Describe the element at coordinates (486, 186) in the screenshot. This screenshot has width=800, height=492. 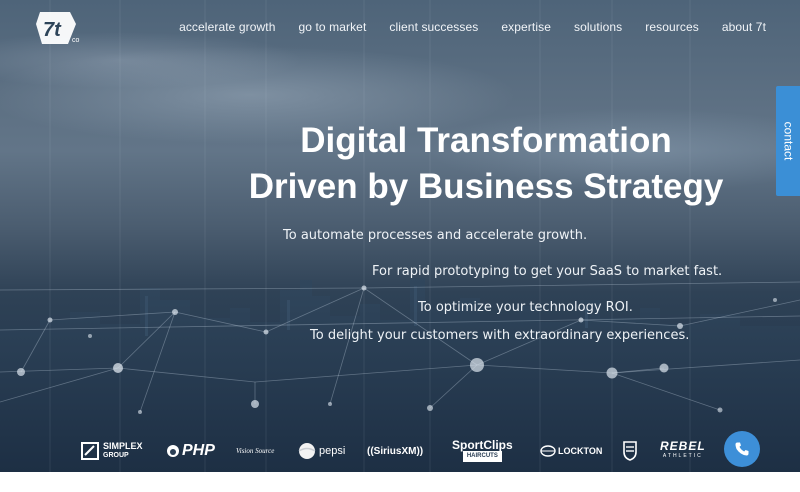
I see `headline-line-2: Driven by Business Strategy` at that location.